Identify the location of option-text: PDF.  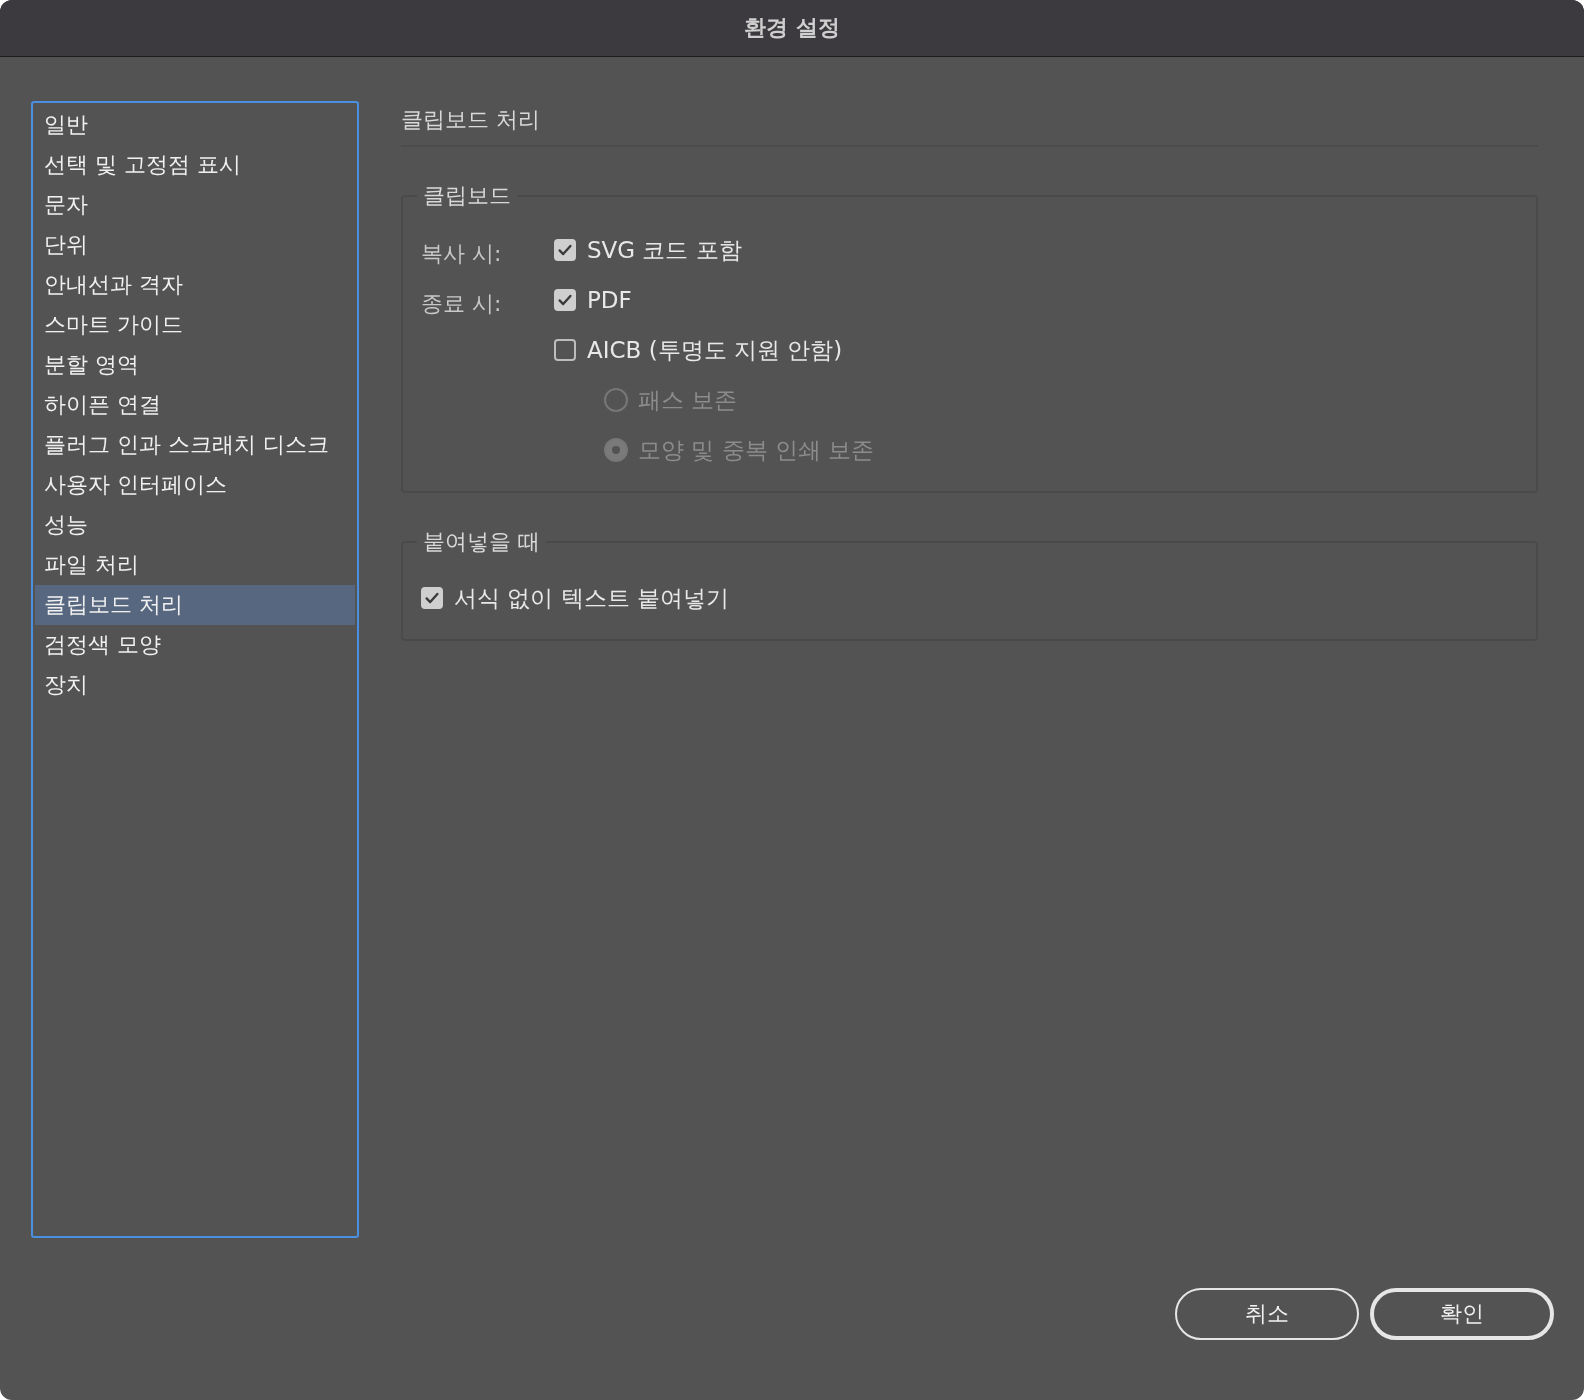
(609, 300).